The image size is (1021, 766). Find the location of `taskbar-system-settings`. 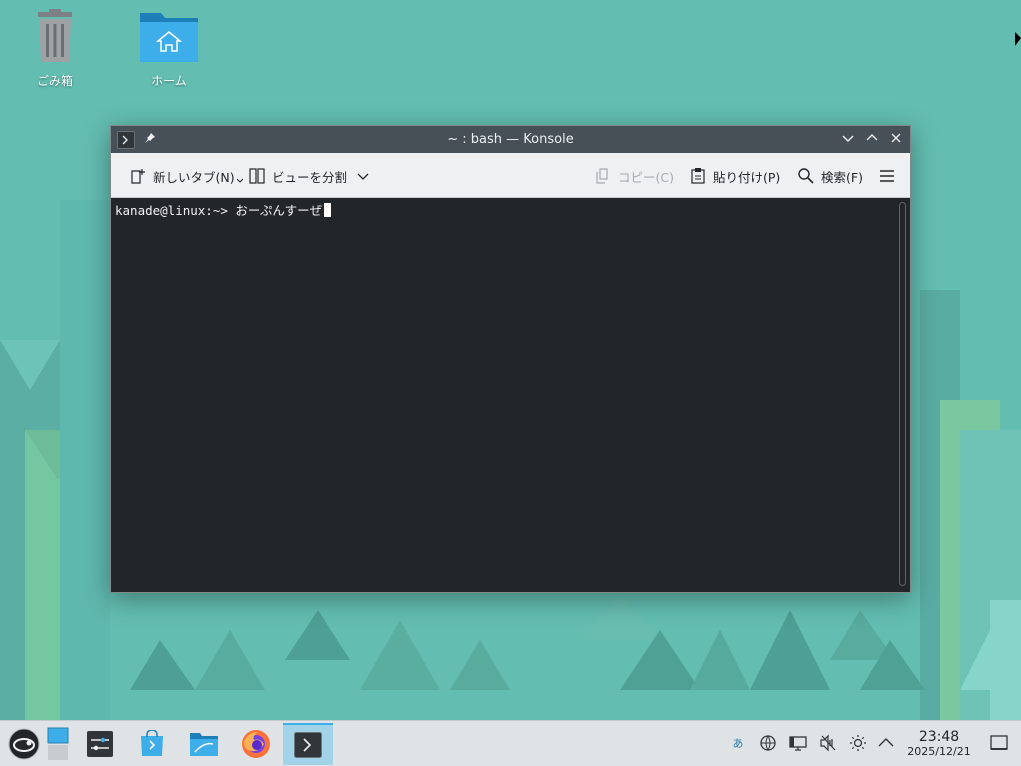

taskbar-system-settings is located at coordinates (100, 744).